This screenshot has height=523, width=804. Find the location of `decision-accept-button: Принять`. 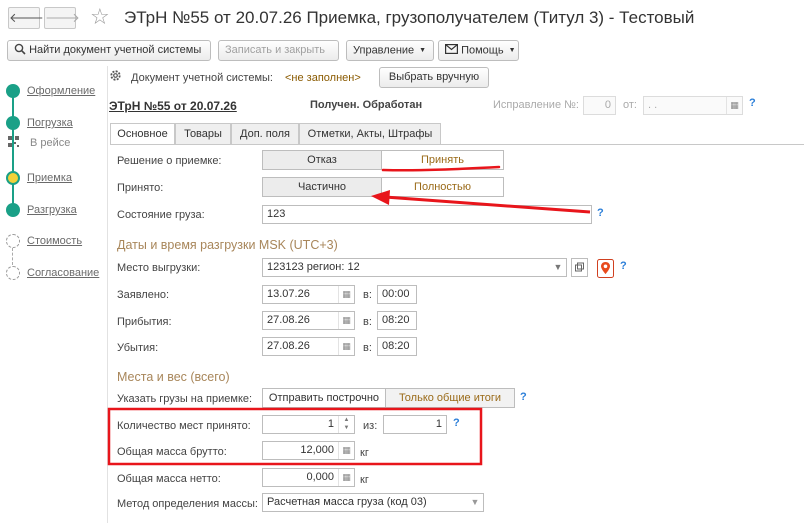

decision-accept-button: Принять is located at coordinates (442, 160).